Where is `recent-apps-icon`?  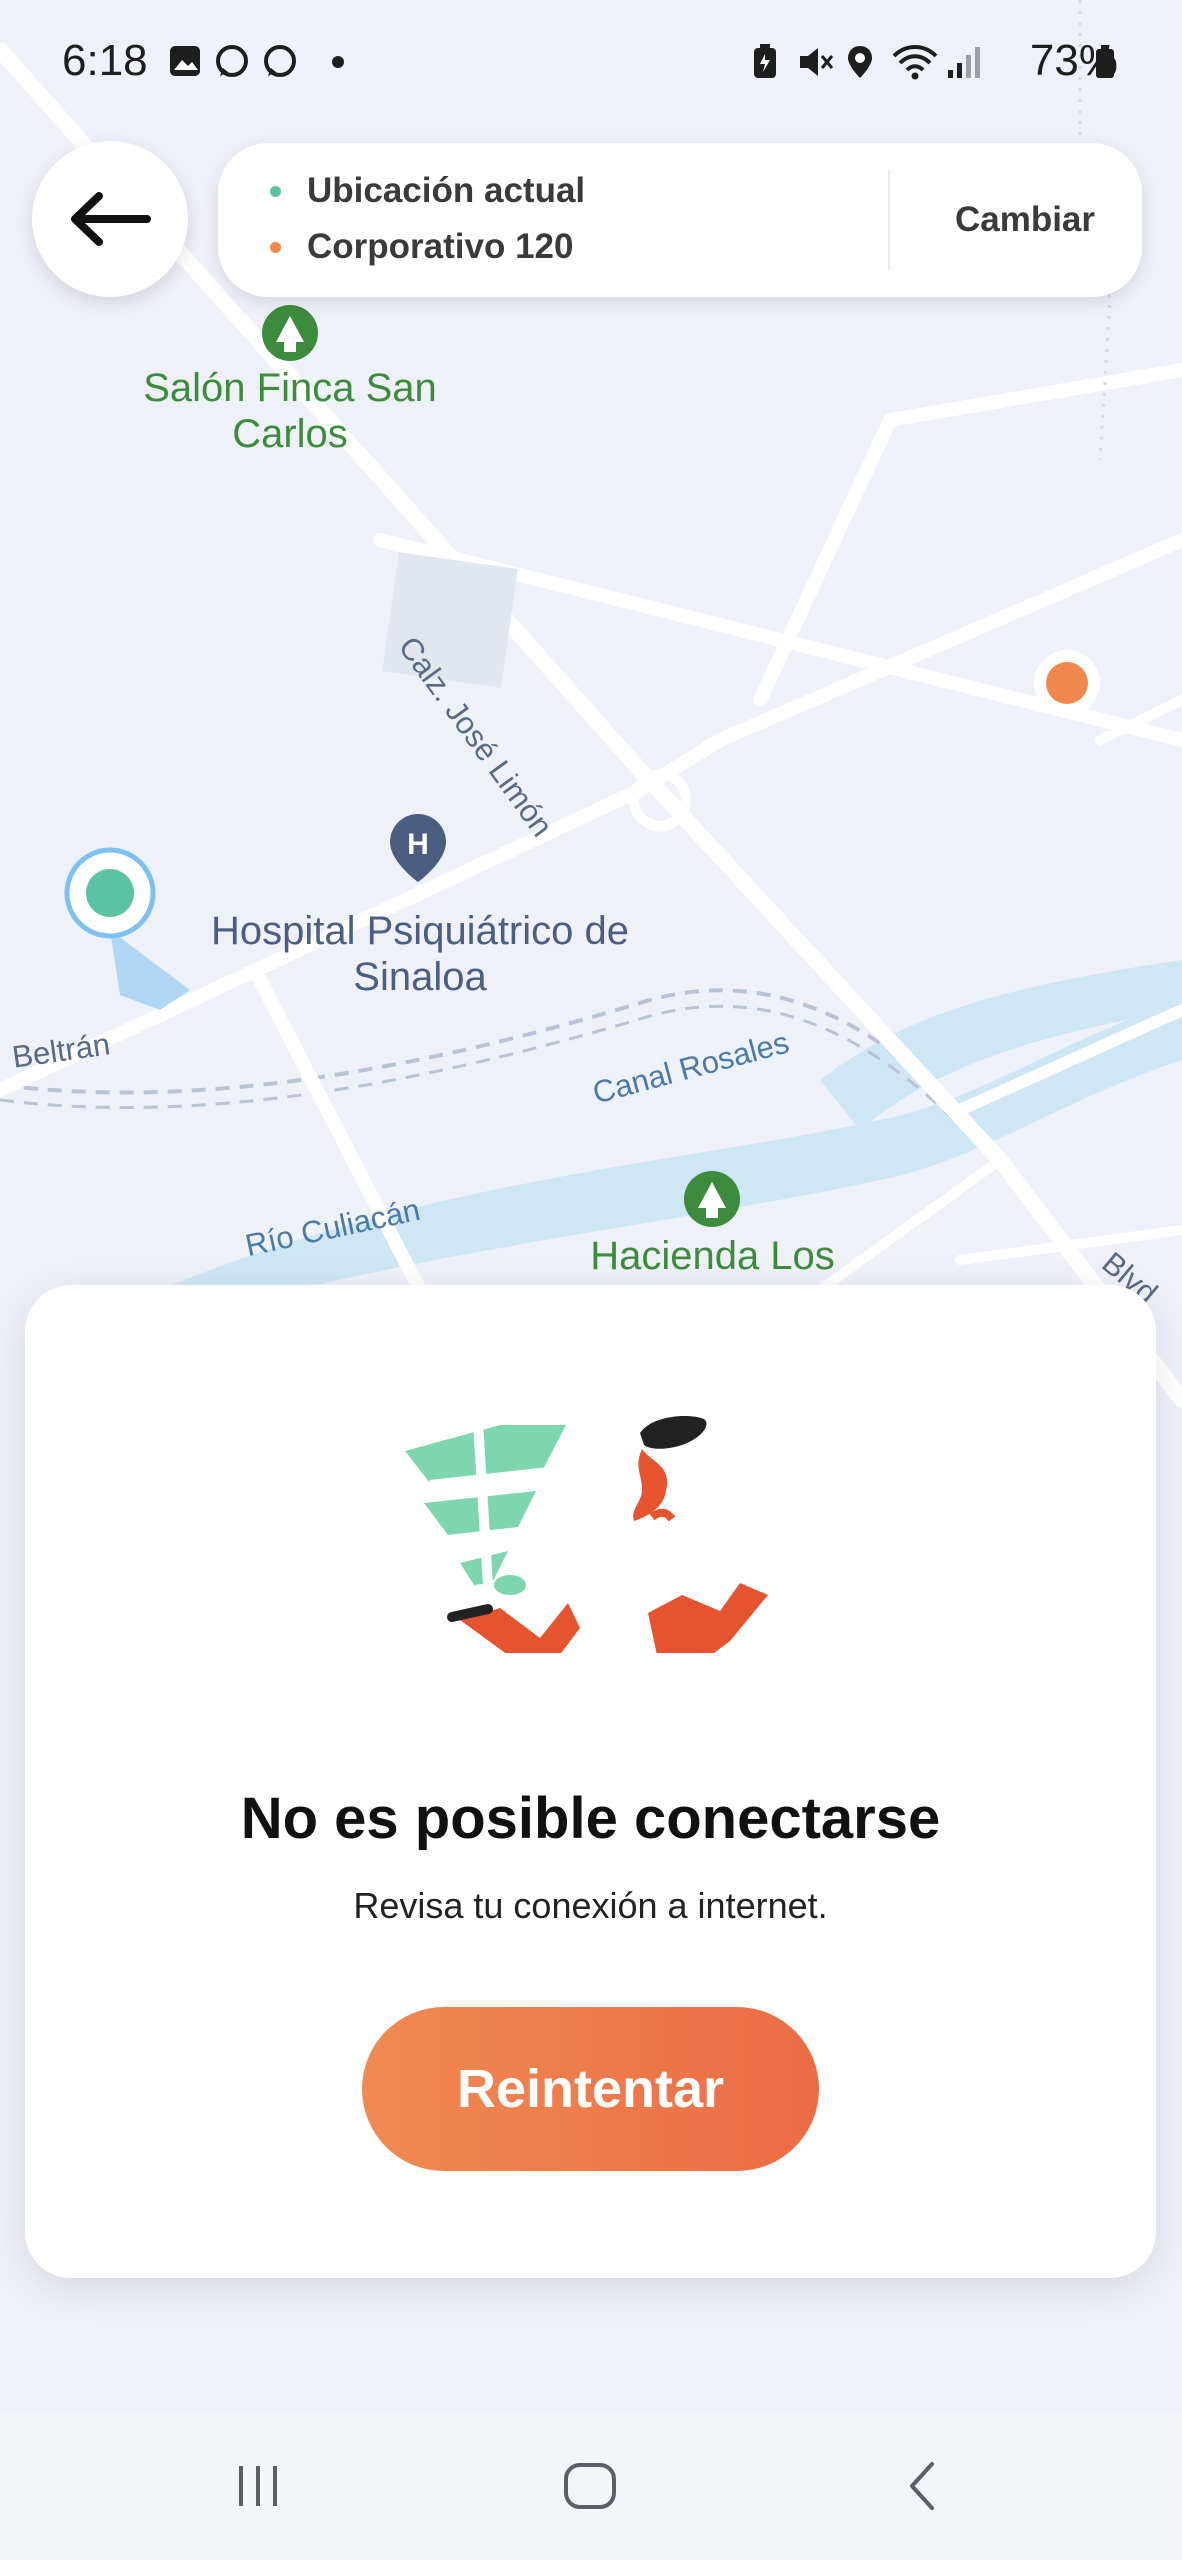 recent-apps-icon is located at coordinates (258, 2486).